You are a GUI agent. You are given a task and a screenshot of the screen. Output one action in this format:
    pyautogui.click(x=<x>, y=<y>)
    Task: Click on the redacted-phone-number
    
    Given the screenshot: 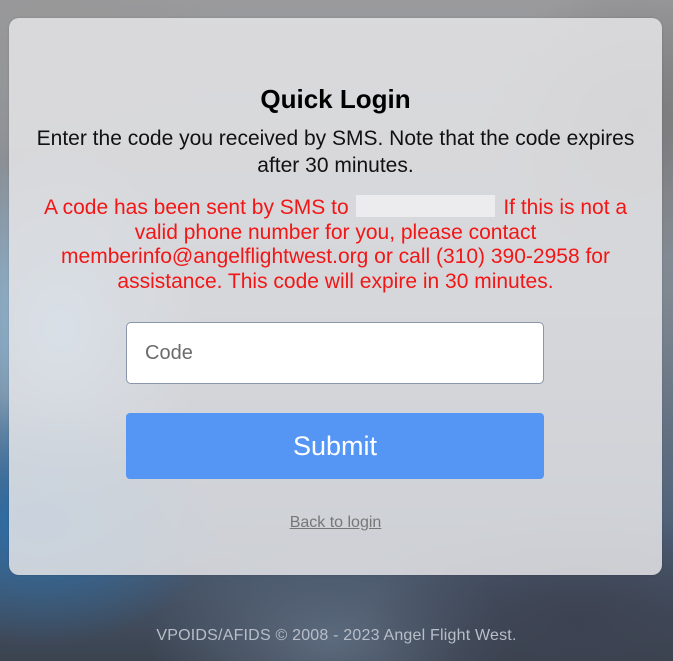 What is the action you would take?
    pyautogui.click(x=426, y=206)
    